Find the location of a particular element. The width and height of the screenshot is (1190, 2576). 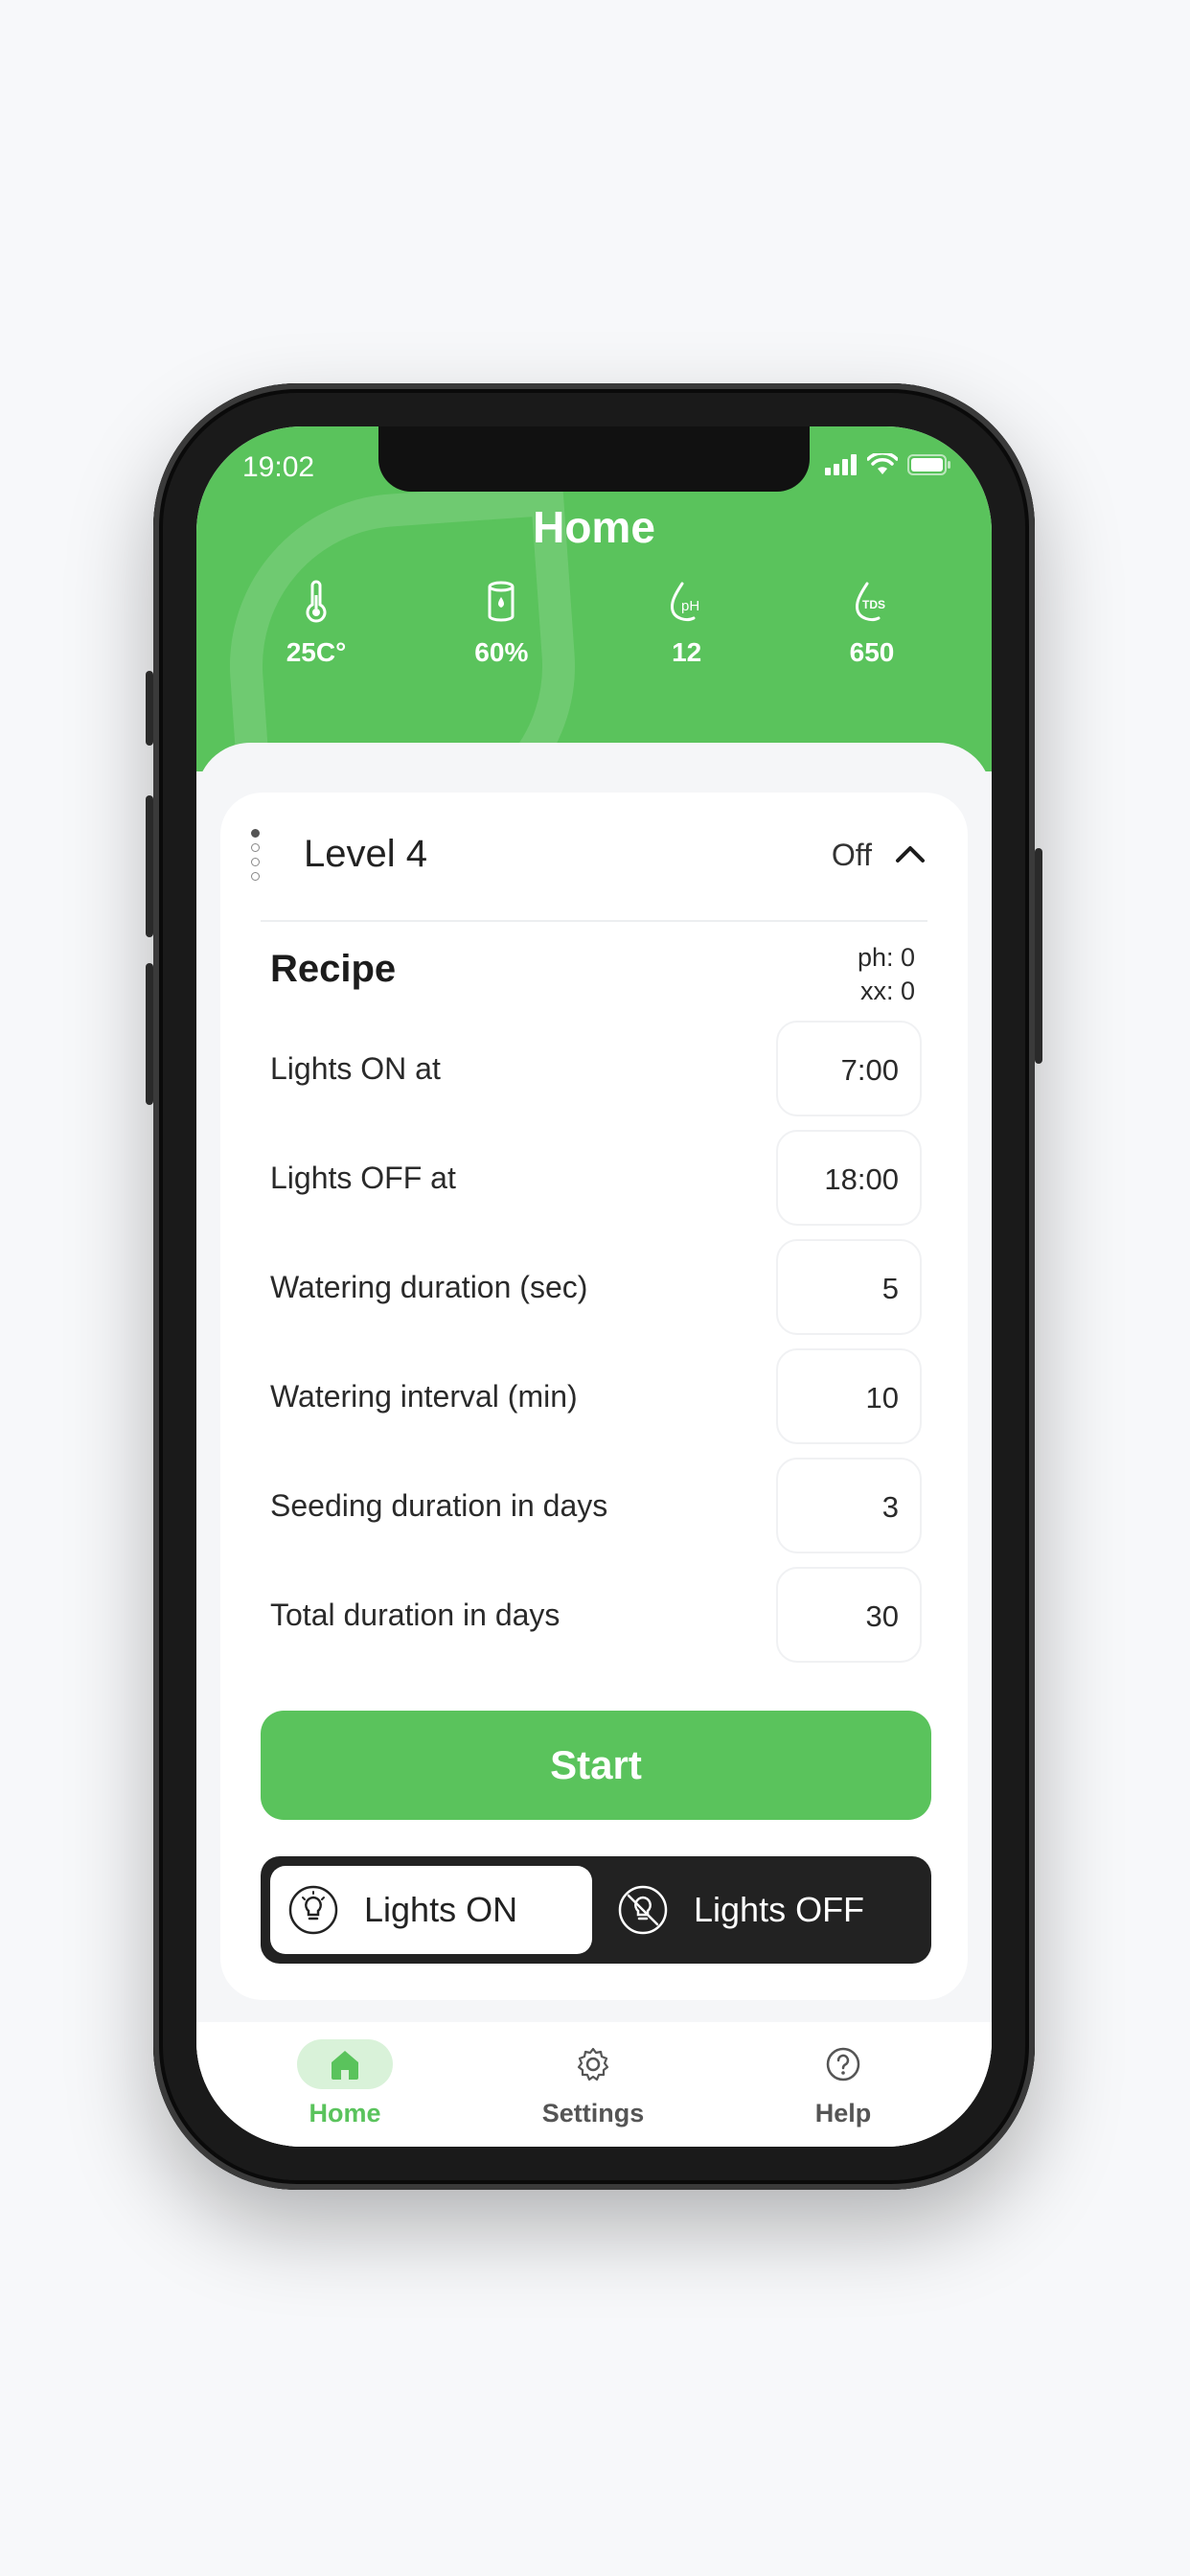

nav-help: Help is located at coordinates (843, 2083).